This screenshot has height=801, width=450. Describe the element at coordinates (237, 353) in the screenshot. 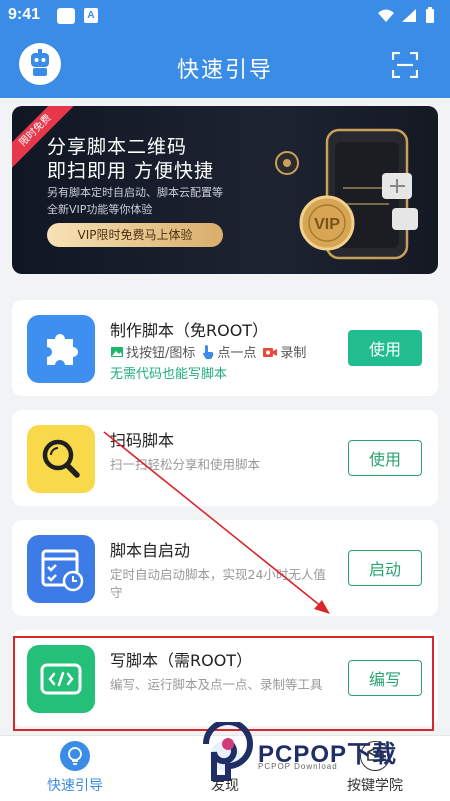

I see `feature-label: 点一点` at that location.